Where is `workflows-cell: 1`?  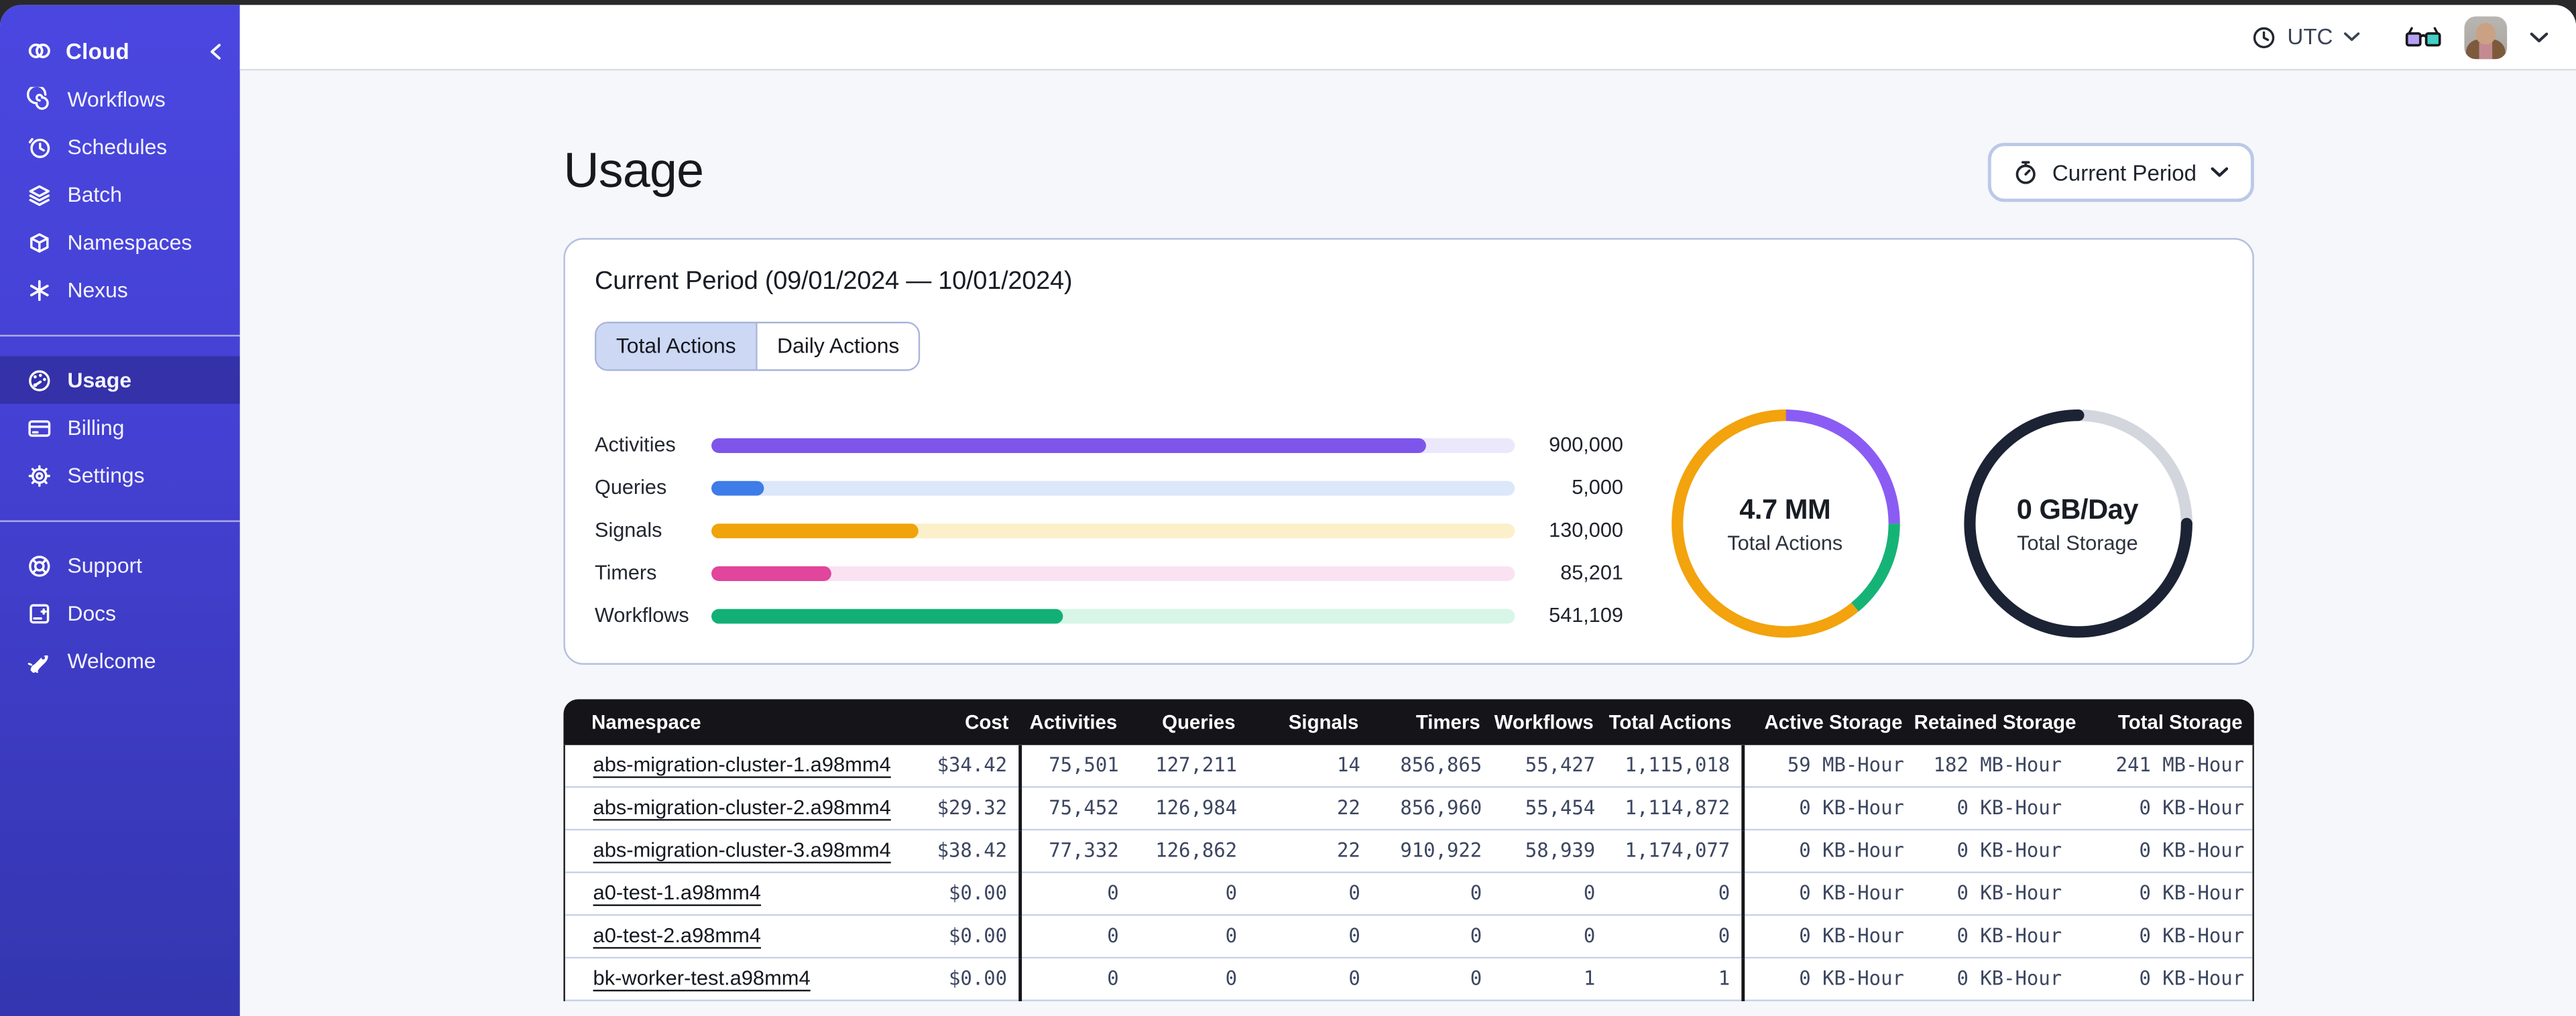
workflows-cell: 1 is located at coordinates (1589, 978).